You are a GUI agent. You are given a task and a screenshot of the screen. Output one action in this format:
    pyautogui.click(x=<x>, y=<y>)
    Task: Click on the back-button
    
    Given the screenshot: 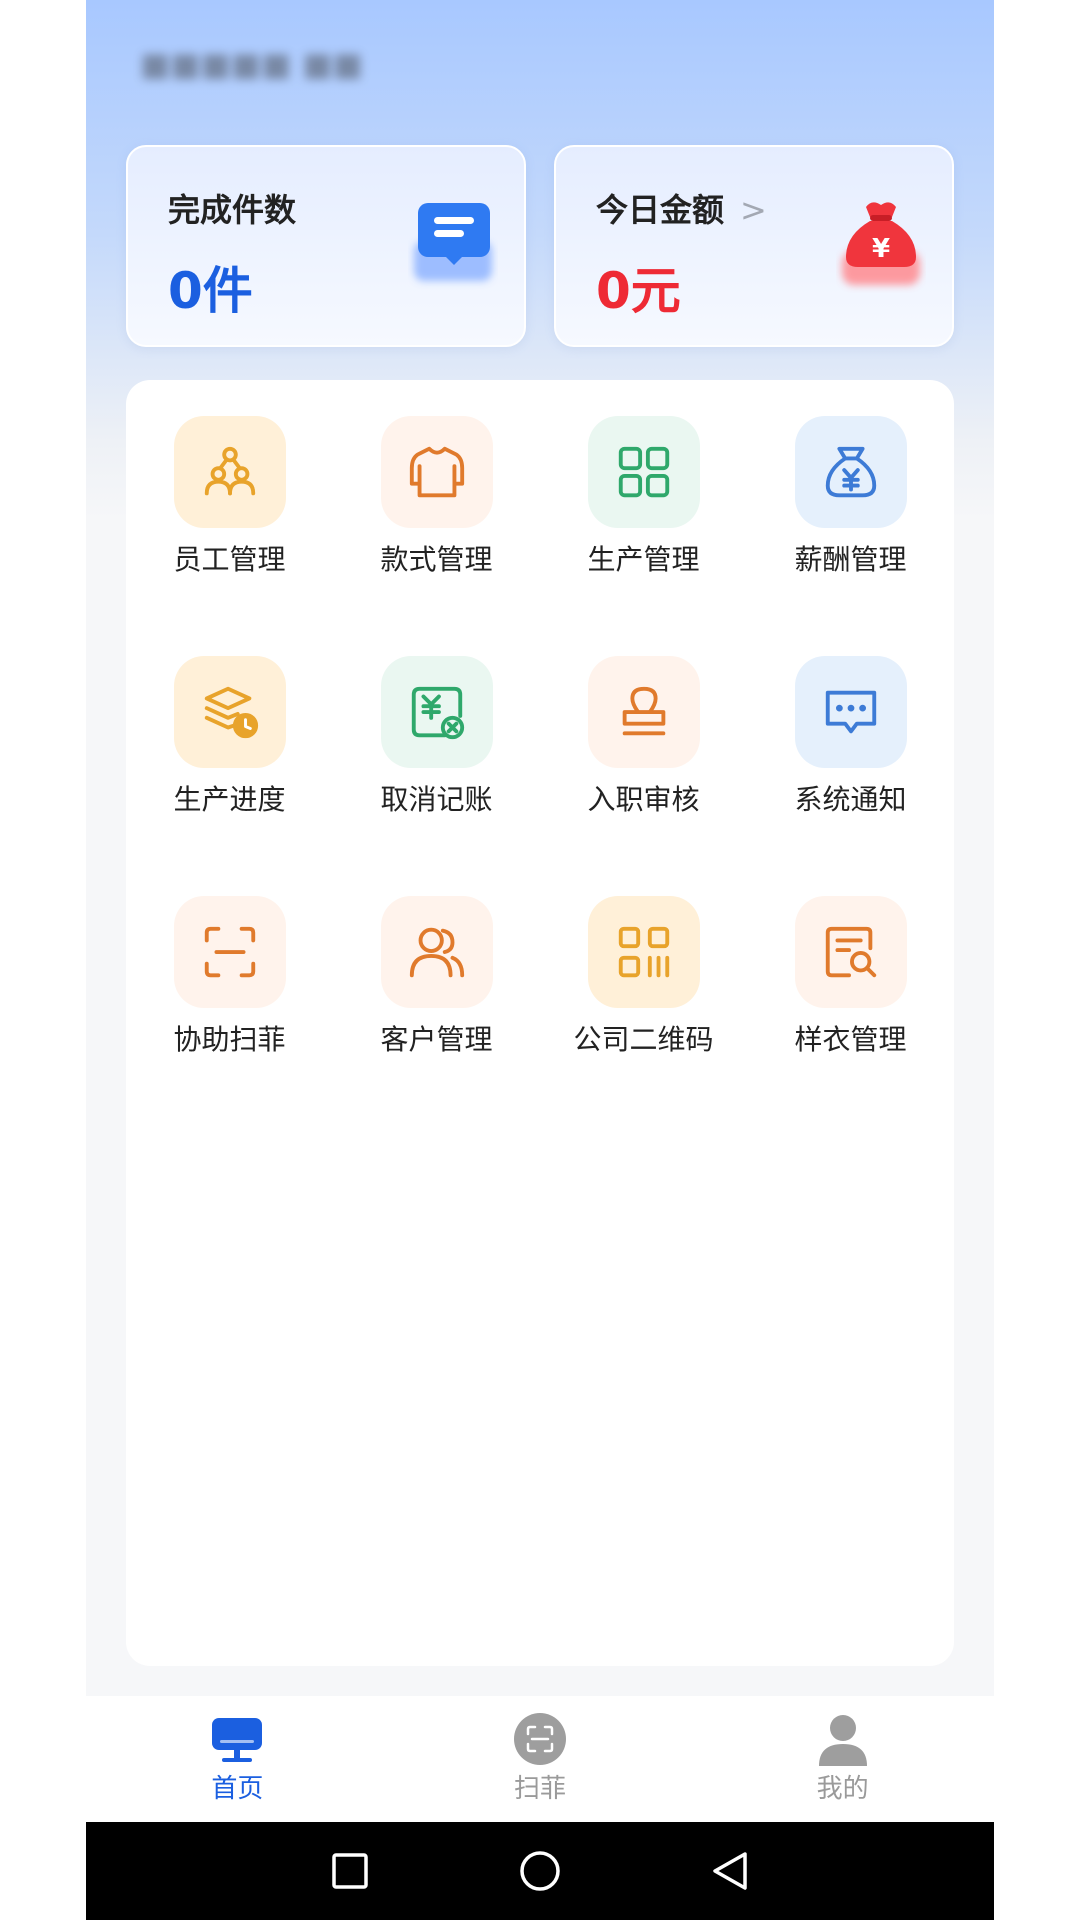 What is the action you would take?
    pyautogui.click(x=730, y=1871)
    